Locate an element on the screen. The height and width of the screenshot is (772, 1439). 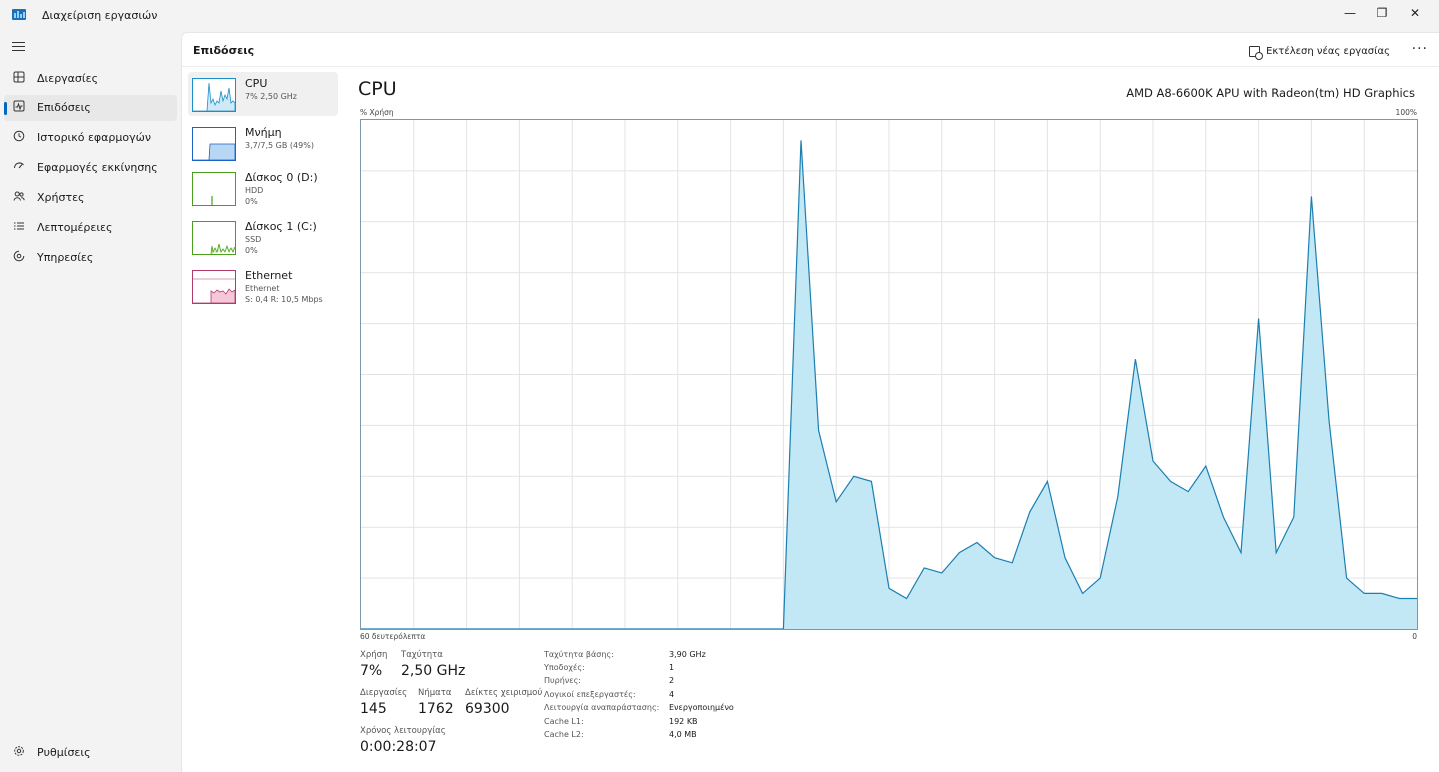
uptime-value: 0:00:28:07 is located at coordinates (398, 747).